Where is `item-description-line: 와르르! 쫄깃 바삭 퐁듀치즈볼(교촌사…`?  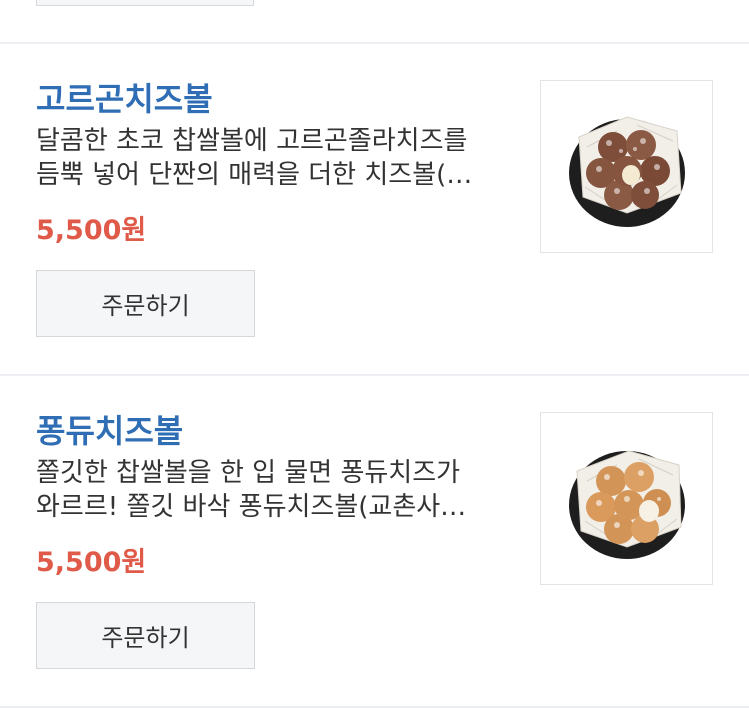
item-description-line: 와르르! 쫄깃 바삭 퐁듀치즈볼(교촌사… is located at coordinates (251, 507).